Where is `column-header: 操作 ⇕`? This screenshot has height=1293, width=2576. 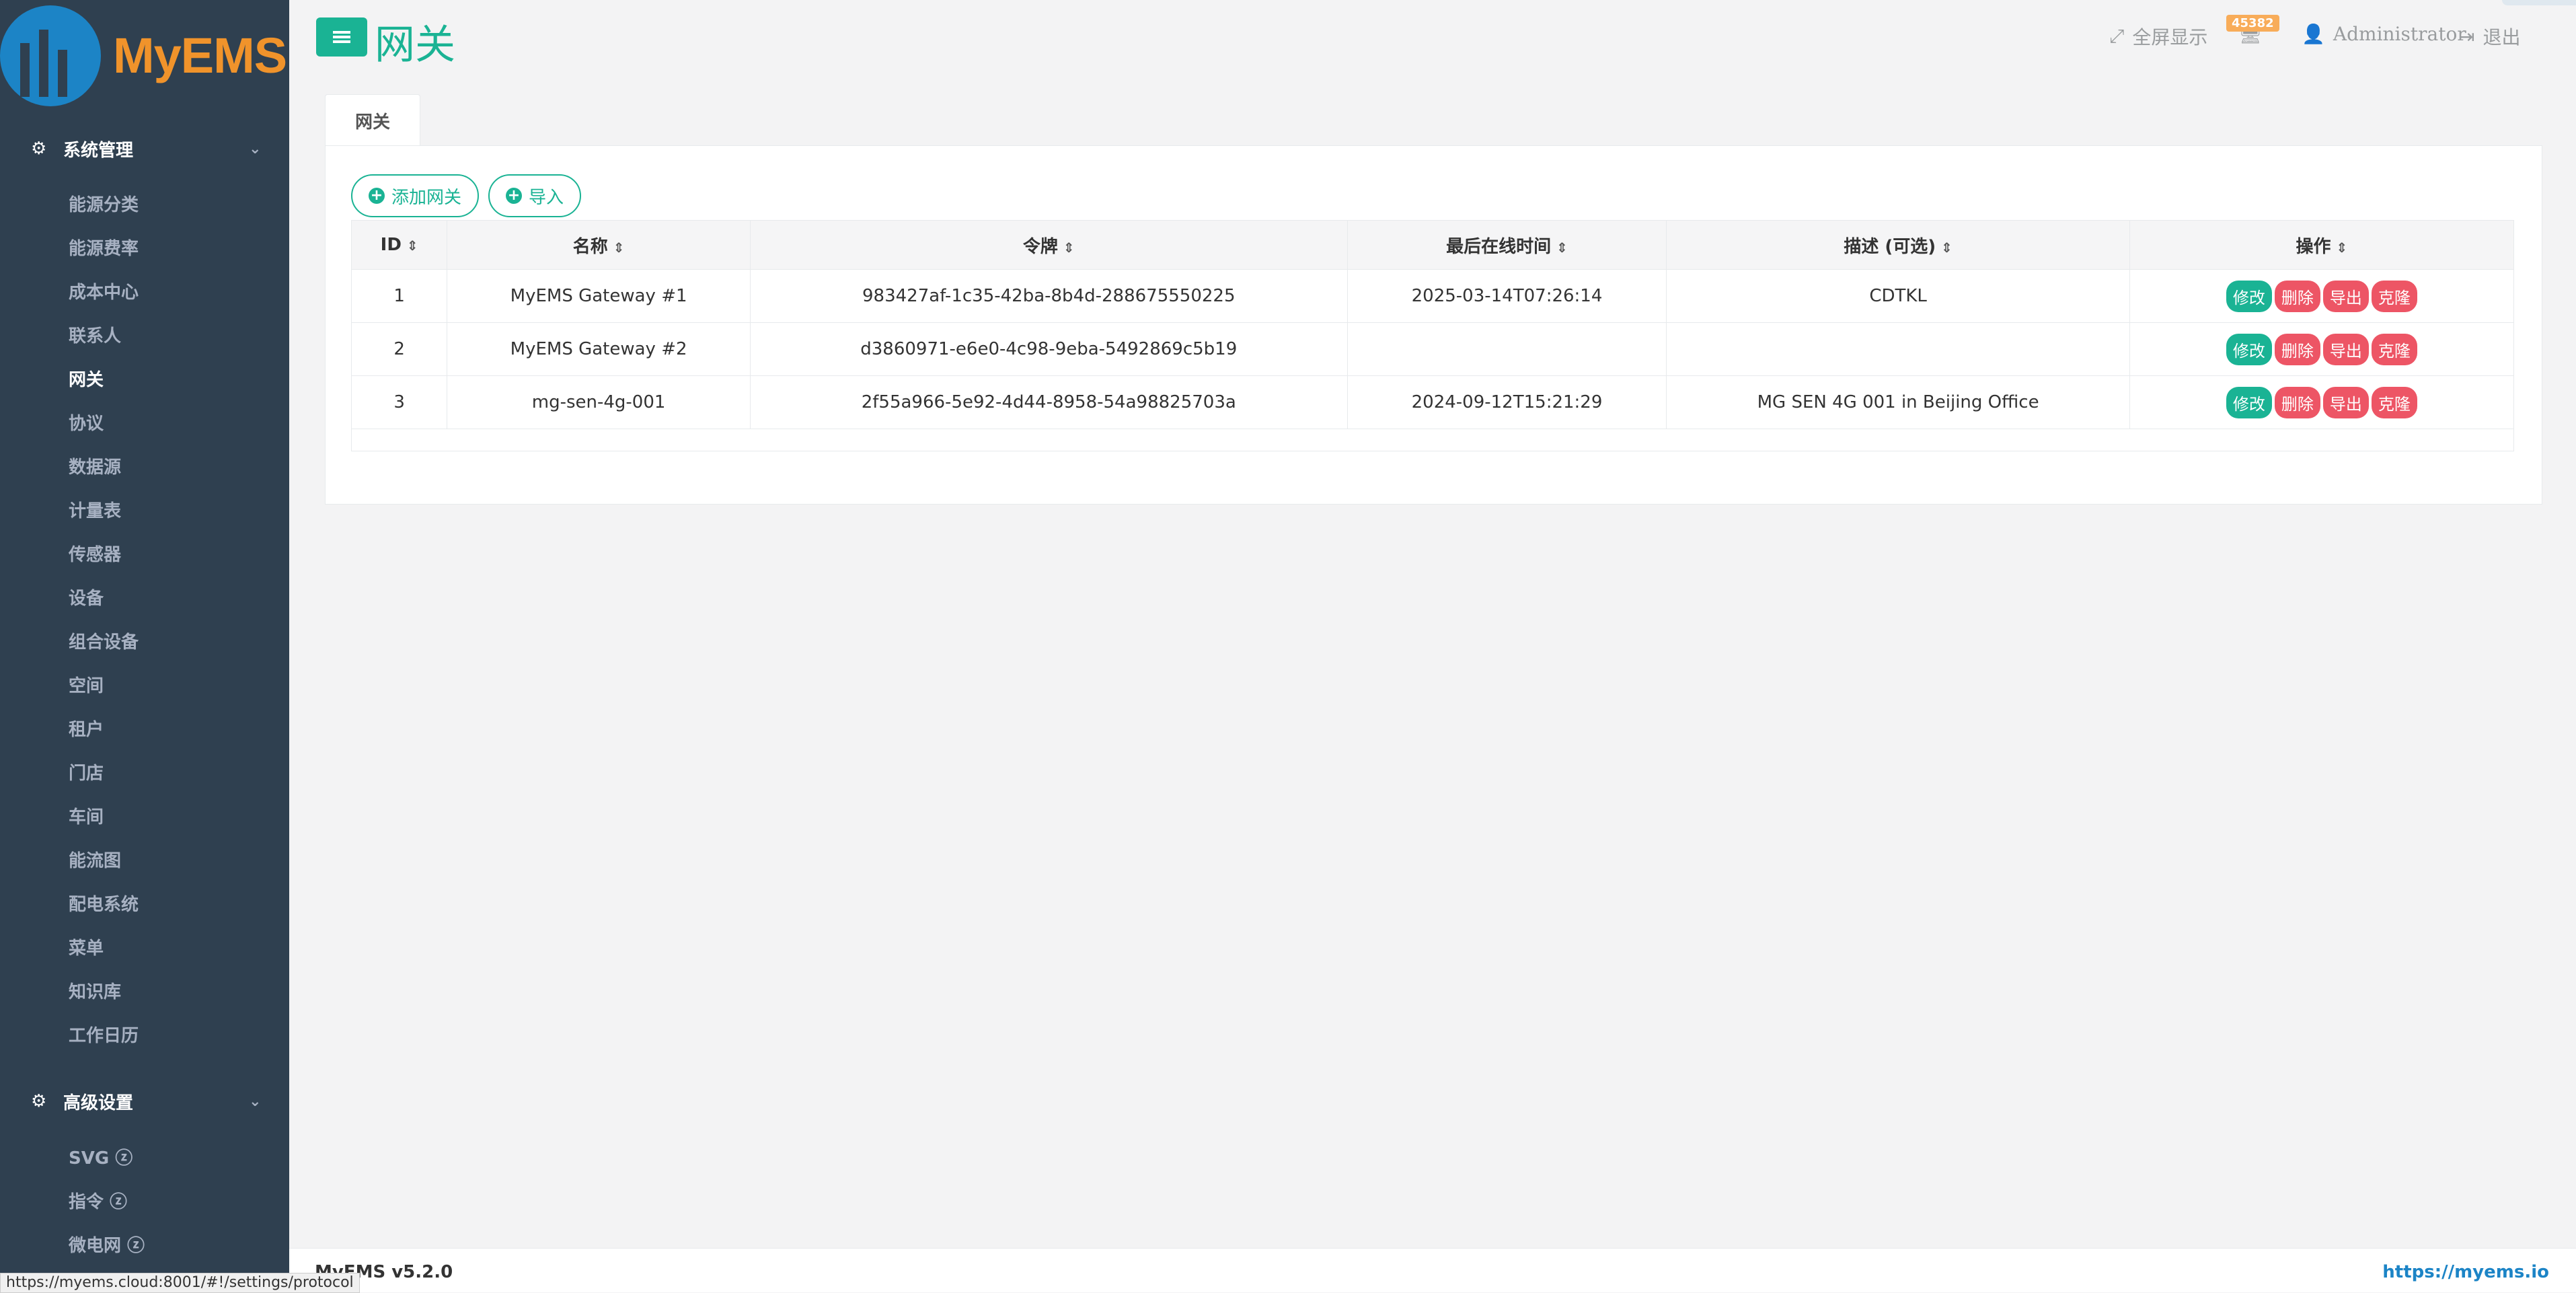 column-header: 操作 ⇕ is located at coordinates (2322, 245).